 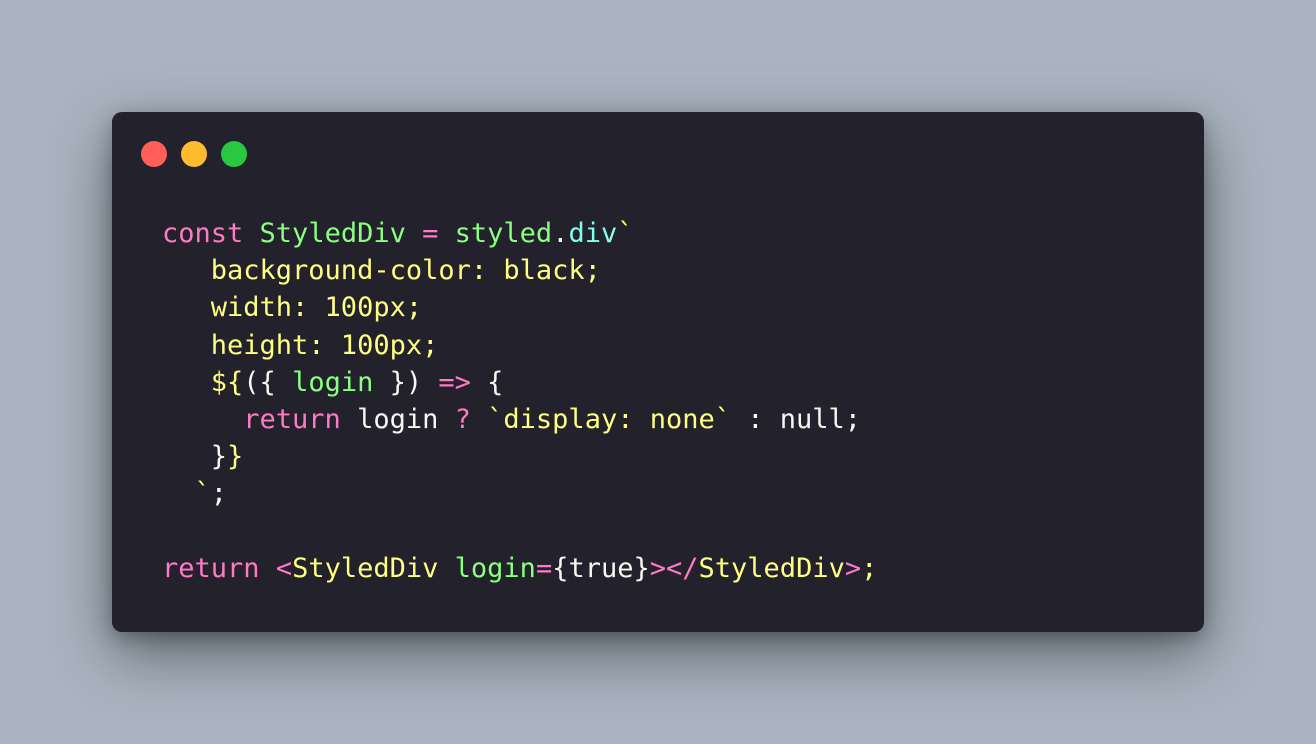 I want to click on code-token: background-color: black;, so click(x=381, y=271).